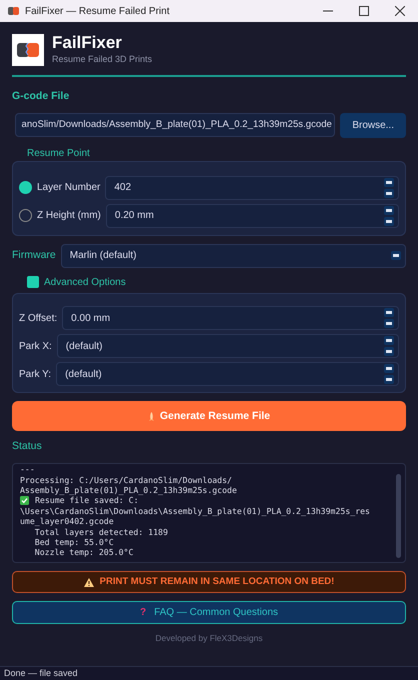 The width and height of the screenshot is (418, 680). I want to click on maximize-icon, so click(364, 11).